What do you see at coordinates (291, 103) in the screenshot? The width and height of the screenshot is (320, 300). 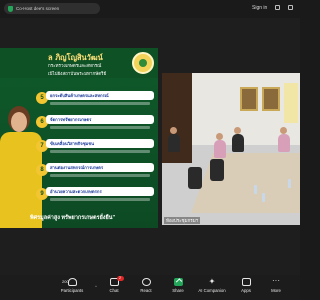 I see `flag` at bounding box center [291, 103].